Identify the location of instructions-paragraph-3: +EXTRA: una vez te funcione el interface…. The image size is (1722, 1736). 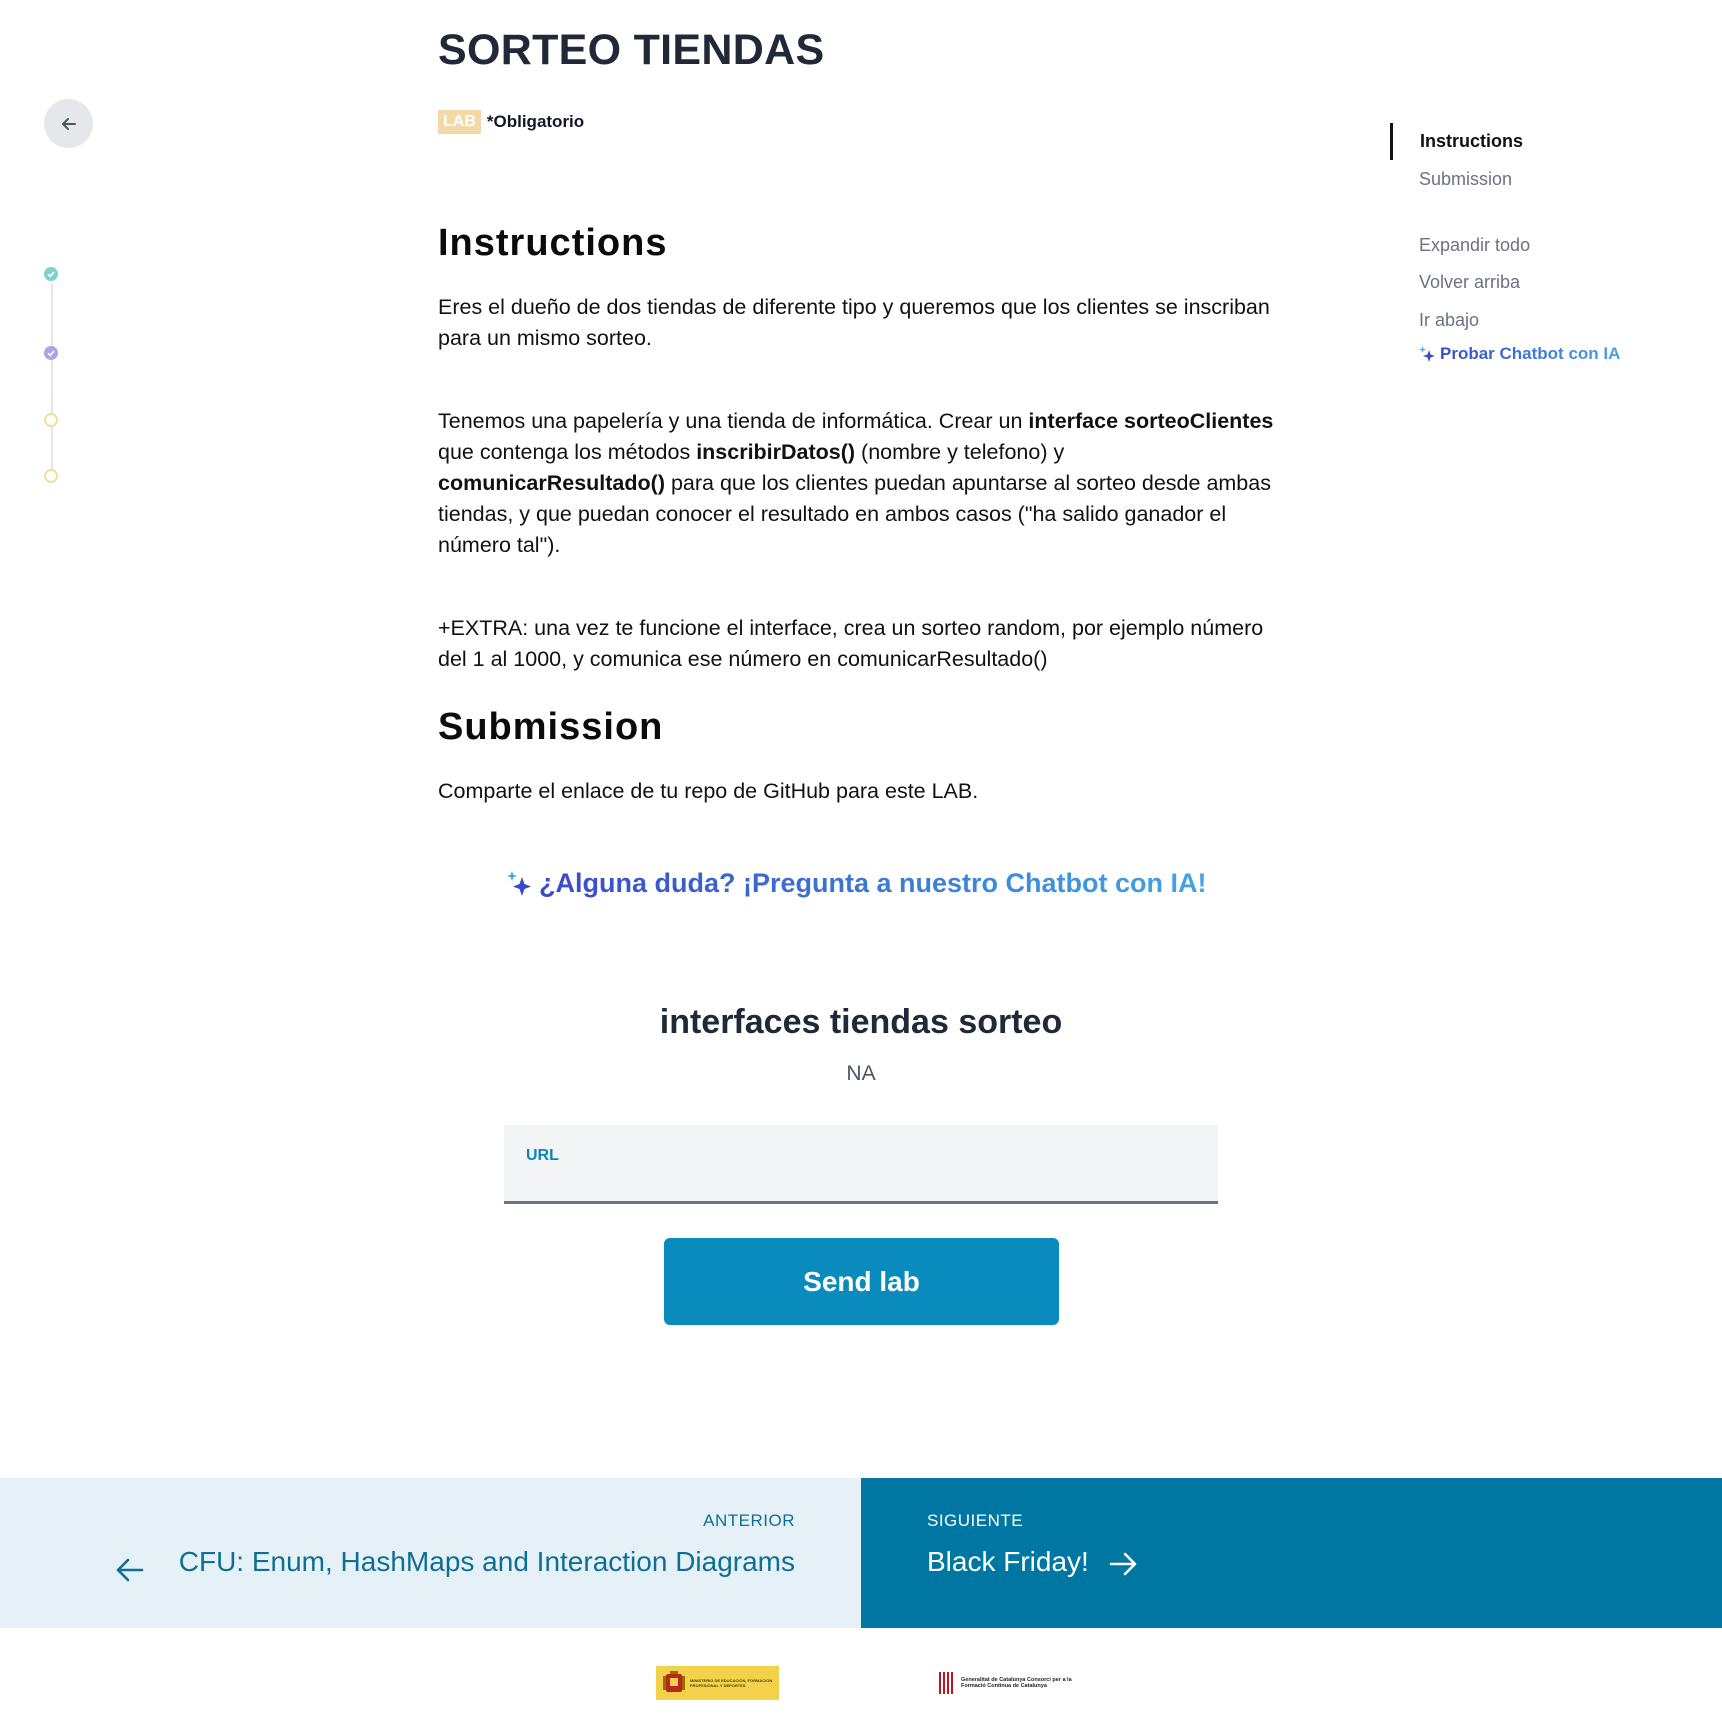
(851, 643).